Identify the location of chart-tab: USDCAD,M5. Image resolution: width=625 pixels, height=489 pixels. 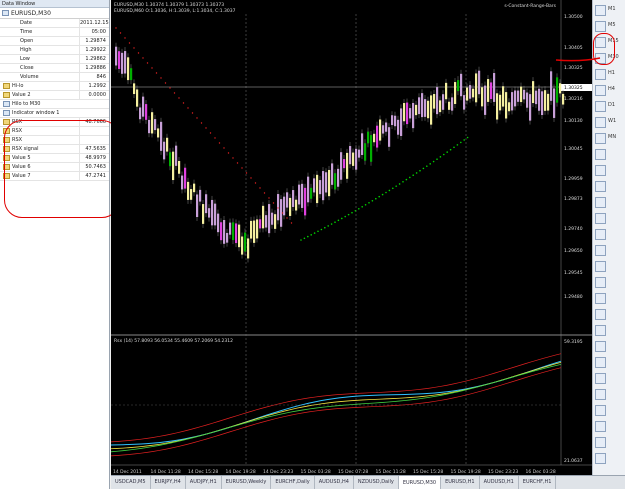
(131, 482).